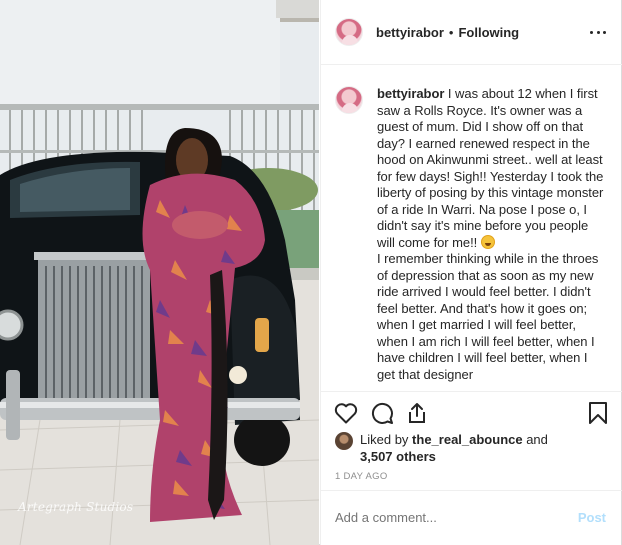 Image resolution: width=622 pixels, height=545 pixels. I want to click on comment-icon, so click(382, 413).